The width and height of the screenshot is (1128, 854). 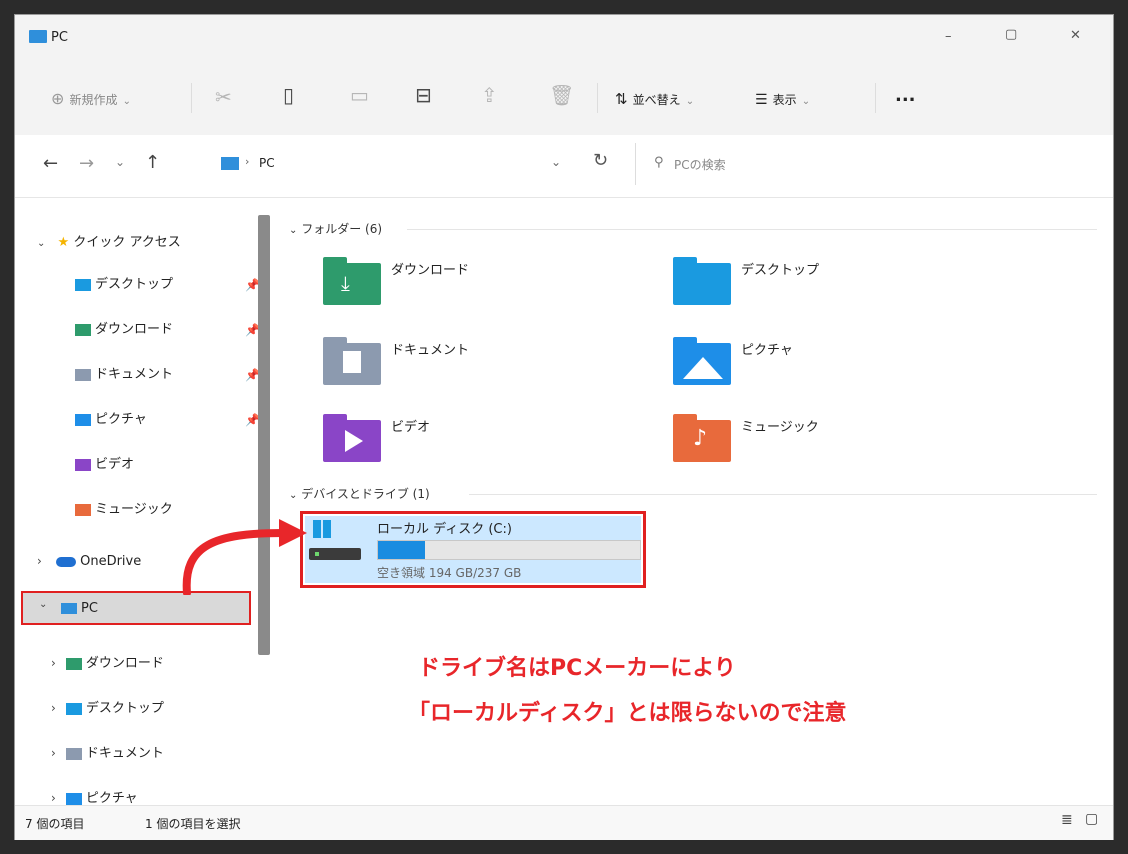 I want to click on drive-name: ローカル ディスク (C:), so click(x=444, y=529).